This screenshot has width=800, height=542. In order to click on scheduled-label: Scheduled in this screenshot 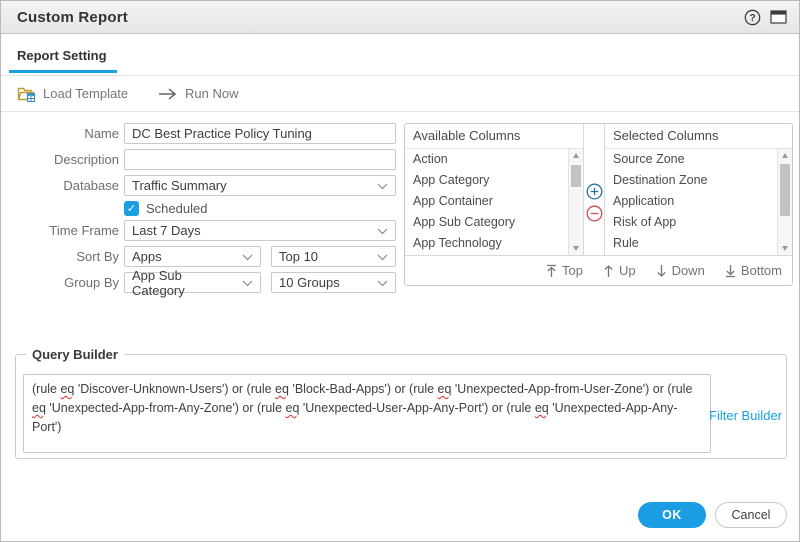, I will do `click(177, 208)`.